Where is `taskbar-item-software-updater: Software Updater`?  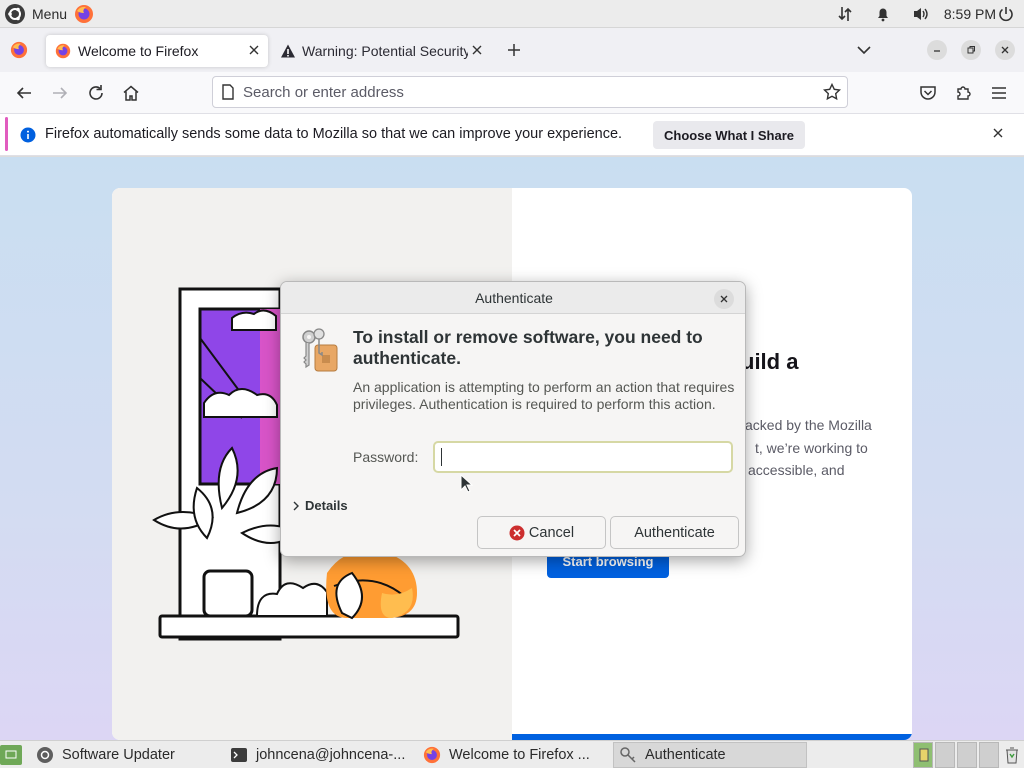
taskbar-item-software-updater: Software Updater is located at coordinates (129, 755).